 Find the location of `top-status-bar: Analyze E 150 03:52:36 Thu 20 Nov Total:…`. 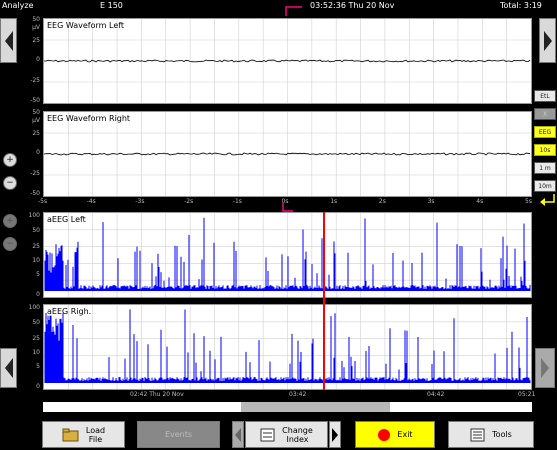

top-status-bar: Analyze E 150 03:52:36 Thu 20 Nov Total:… is located at coordinates (278, 6).